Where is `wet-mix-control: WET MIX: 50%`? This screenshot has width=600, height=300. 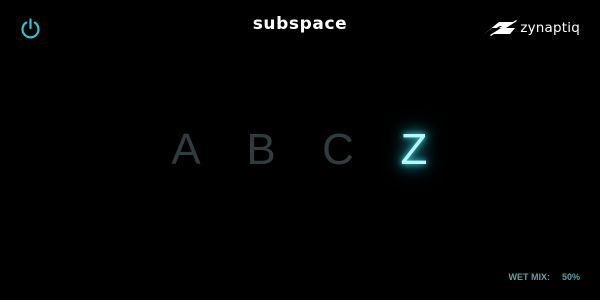
wet-mix-control: WET MIX: 50% is located at coordinates (544, 277).